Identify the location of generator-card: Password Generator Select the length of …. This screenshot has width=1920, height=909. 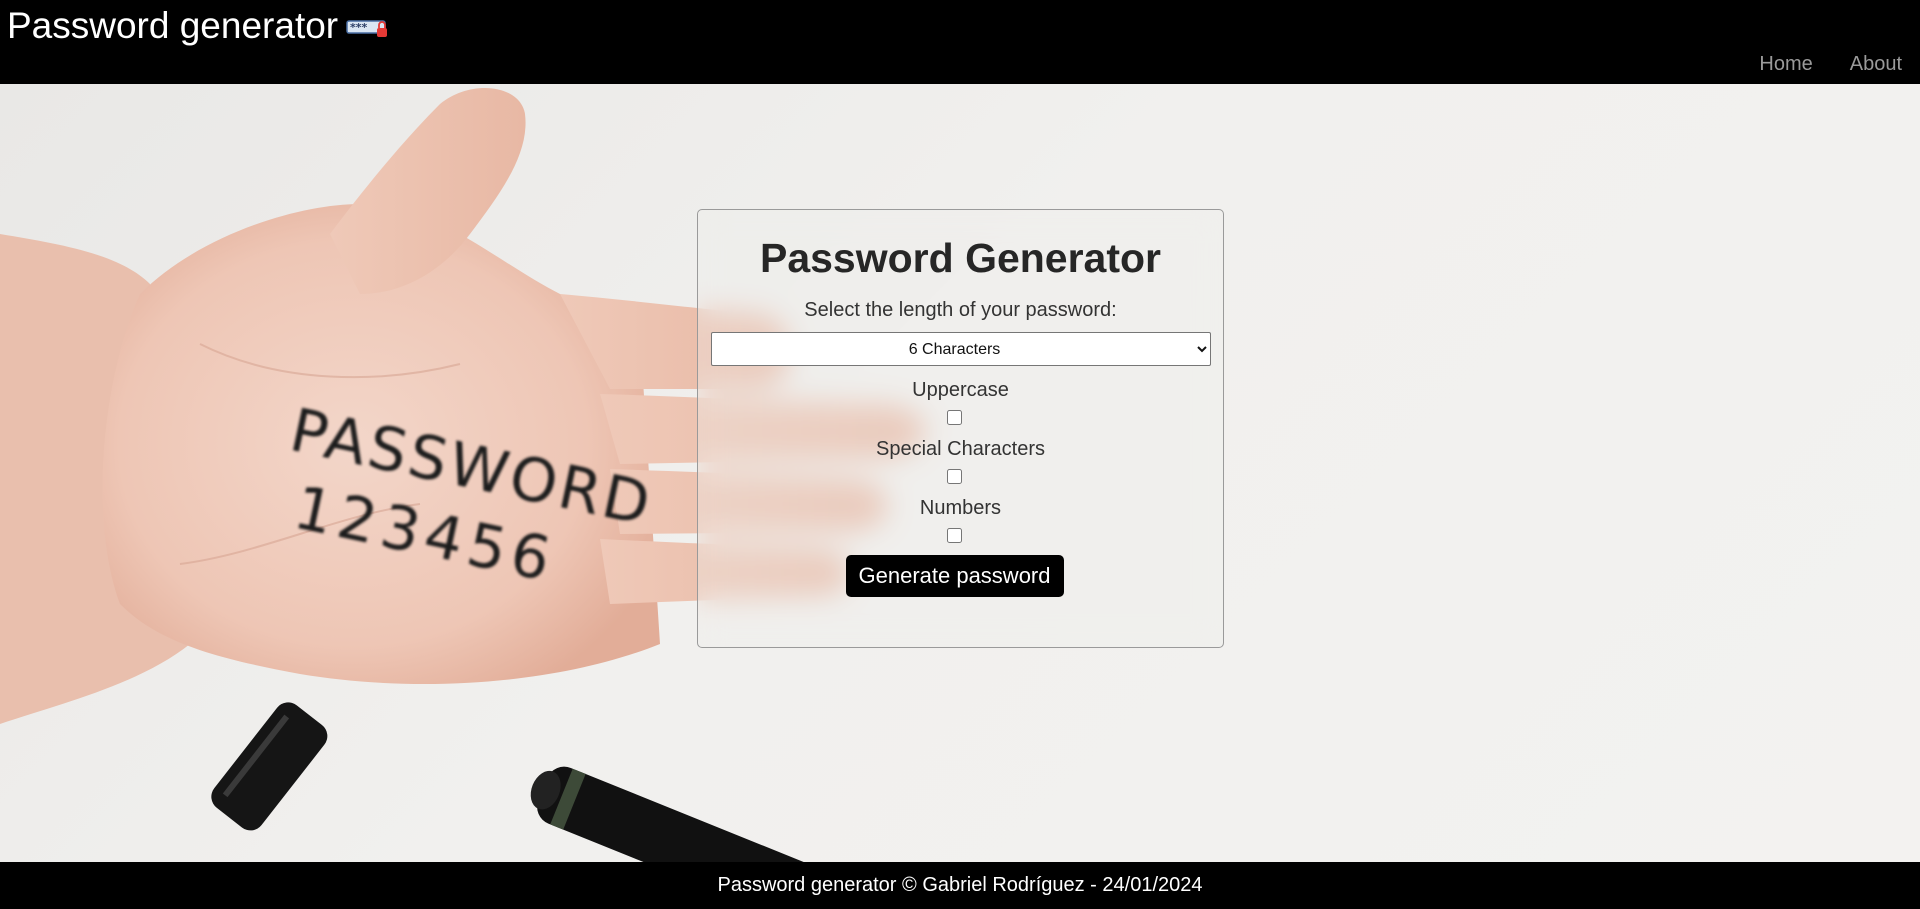
(960, 428).